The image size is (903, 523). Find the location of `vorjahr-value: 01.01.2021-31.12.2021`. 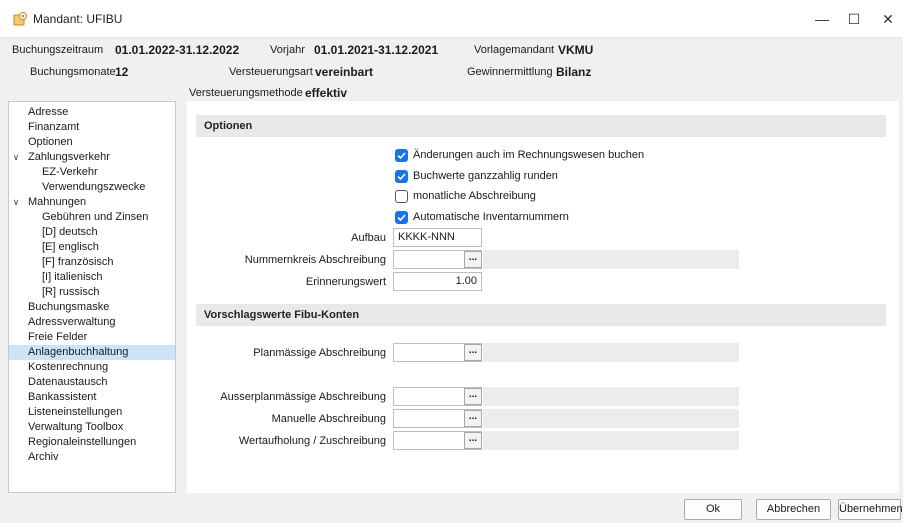

vorjahr-value: 01.01.2021-31.12.2021 is located at coordinates (376, 50).